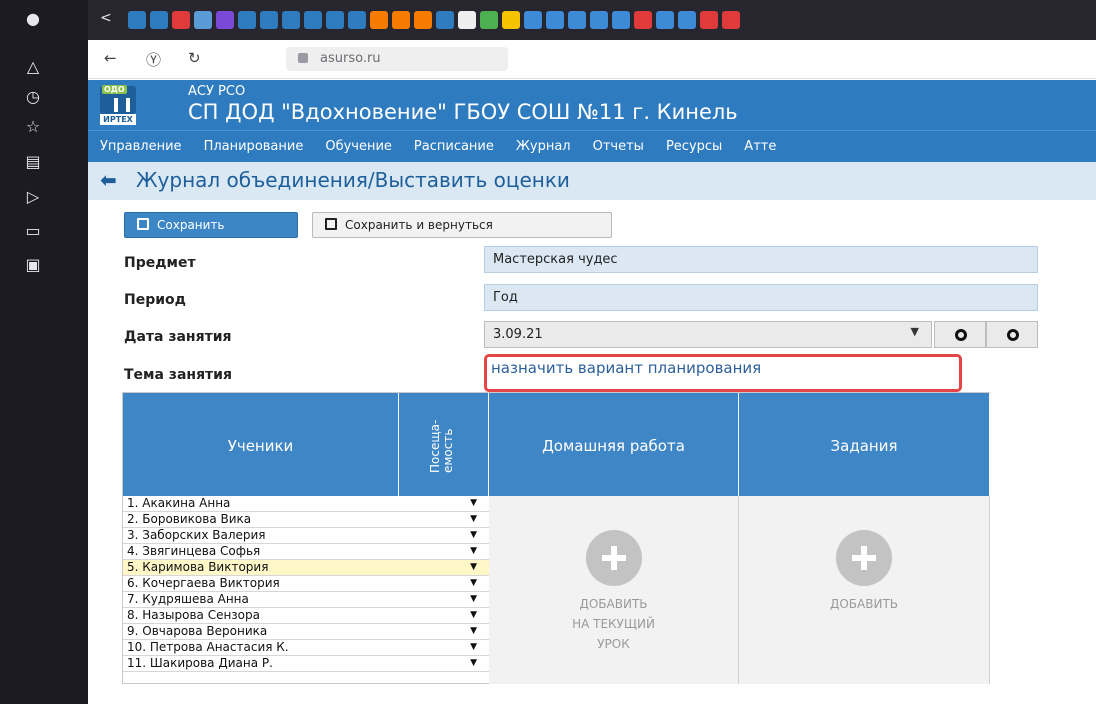  Describe the element at coordinates (33, 97) in the screenshot. I see `history-icon: ◷` at that location.